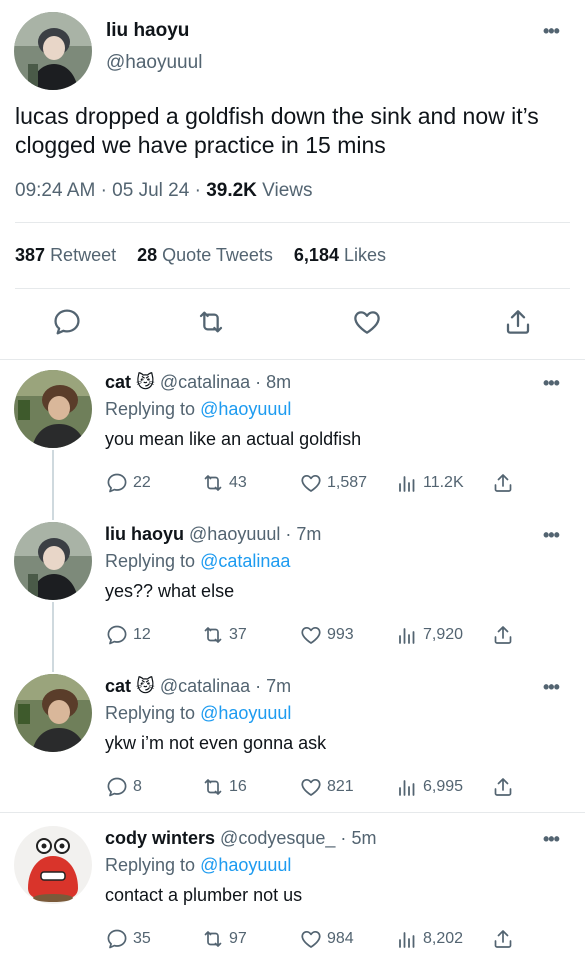 This screenshot has height=960, width=585. I want to click on avatar-cody-winters, so click(53, 865).